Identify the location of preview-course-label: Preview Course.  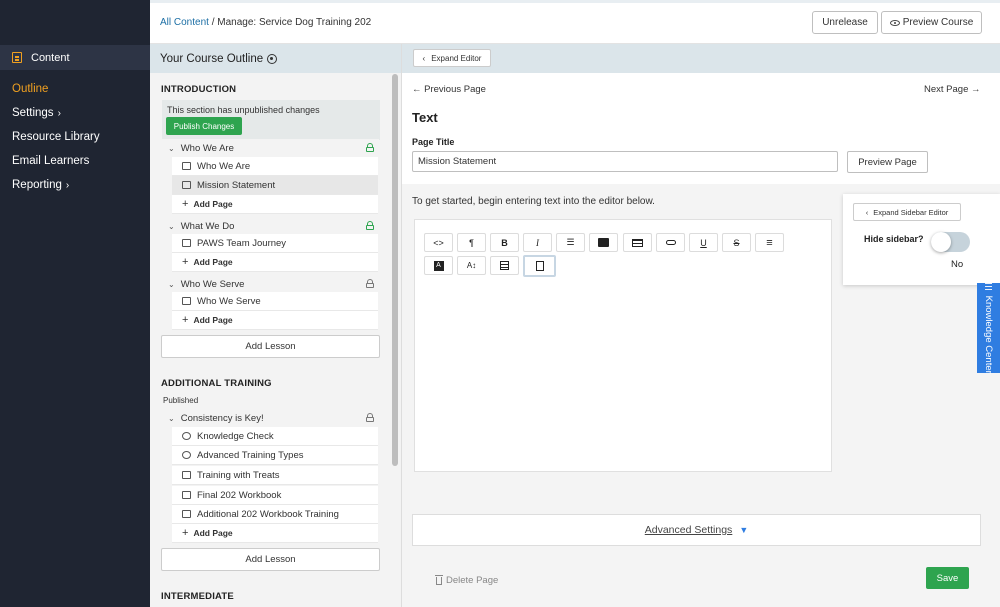
(938, 22).